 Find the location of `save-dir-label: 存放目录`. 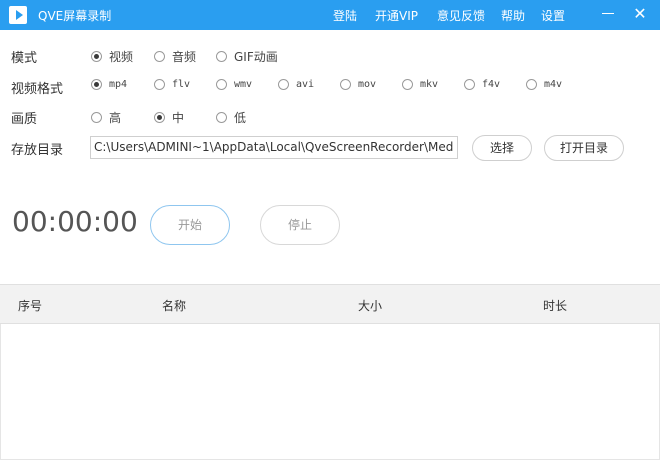

save-dir-label: 存放目录 is located at coordinates (37, 150).